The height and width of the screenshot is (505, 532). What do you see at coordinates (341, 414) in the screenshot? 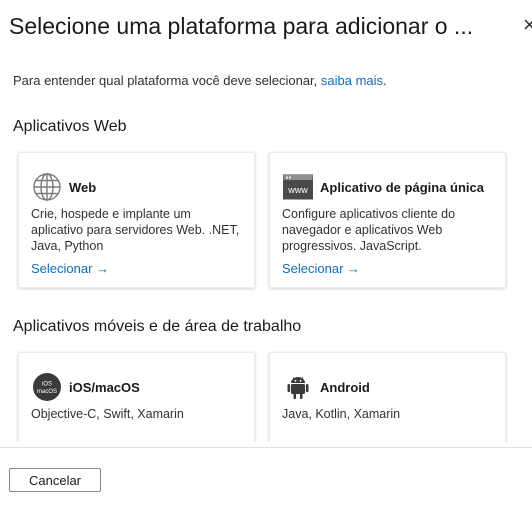
I see `card-description: Java, Kotlin, Xamarin` at bounding box center [341, 414].